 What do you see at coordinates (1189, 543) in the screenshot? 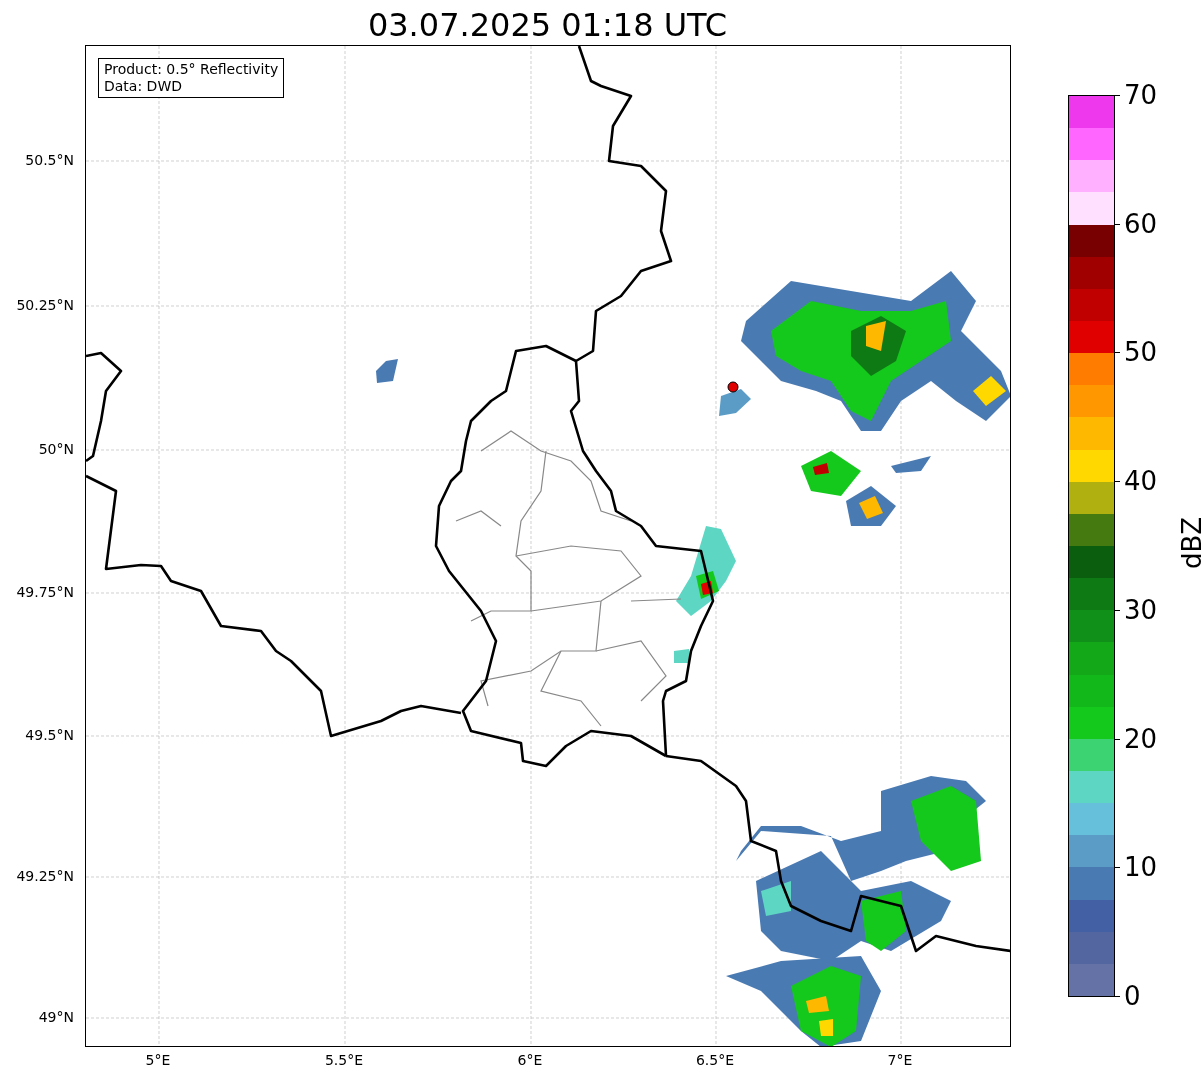
I see `colorbar-label: dBZ` at bounding box center [1189, 543].